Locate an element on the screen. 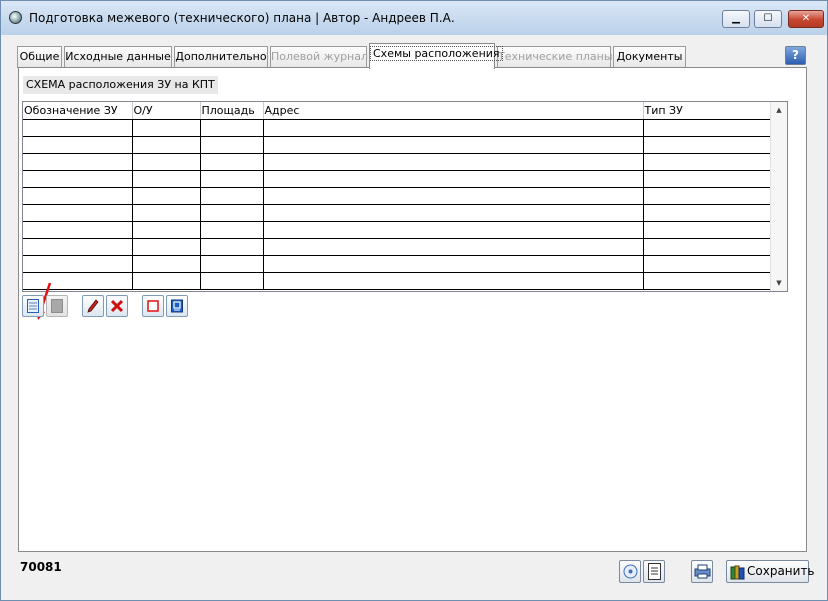 This screenshot has width=828, height=601. tab-documents: Документы is located at coordinates (649, 57).